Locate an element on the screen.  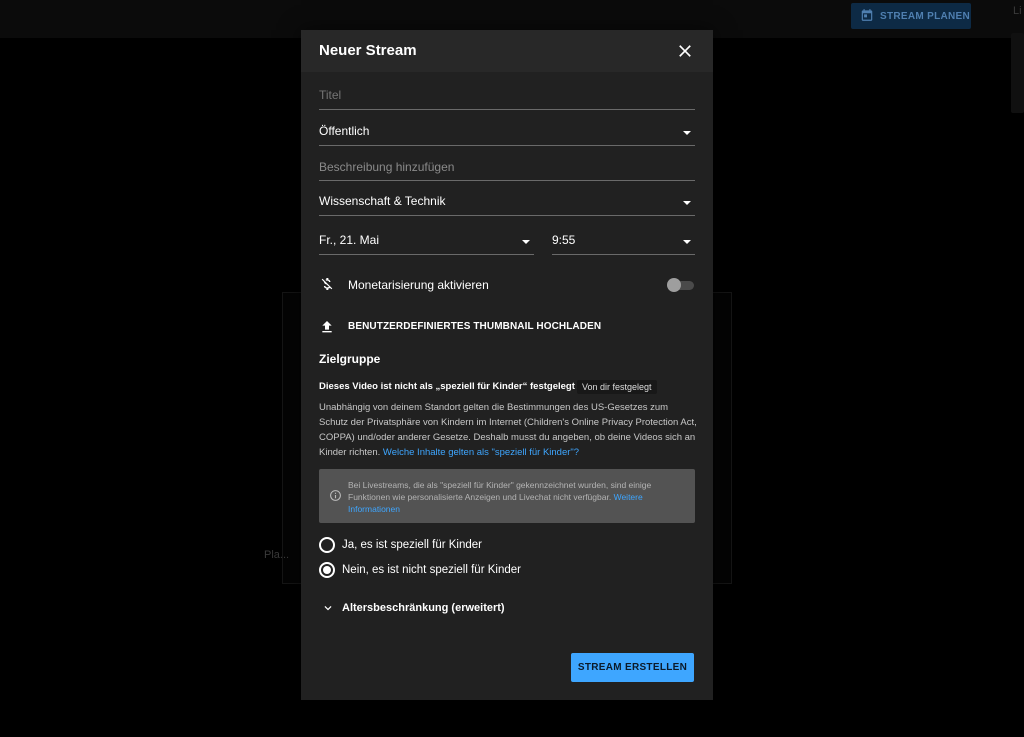
close-button is located at coordinates (685, 51).